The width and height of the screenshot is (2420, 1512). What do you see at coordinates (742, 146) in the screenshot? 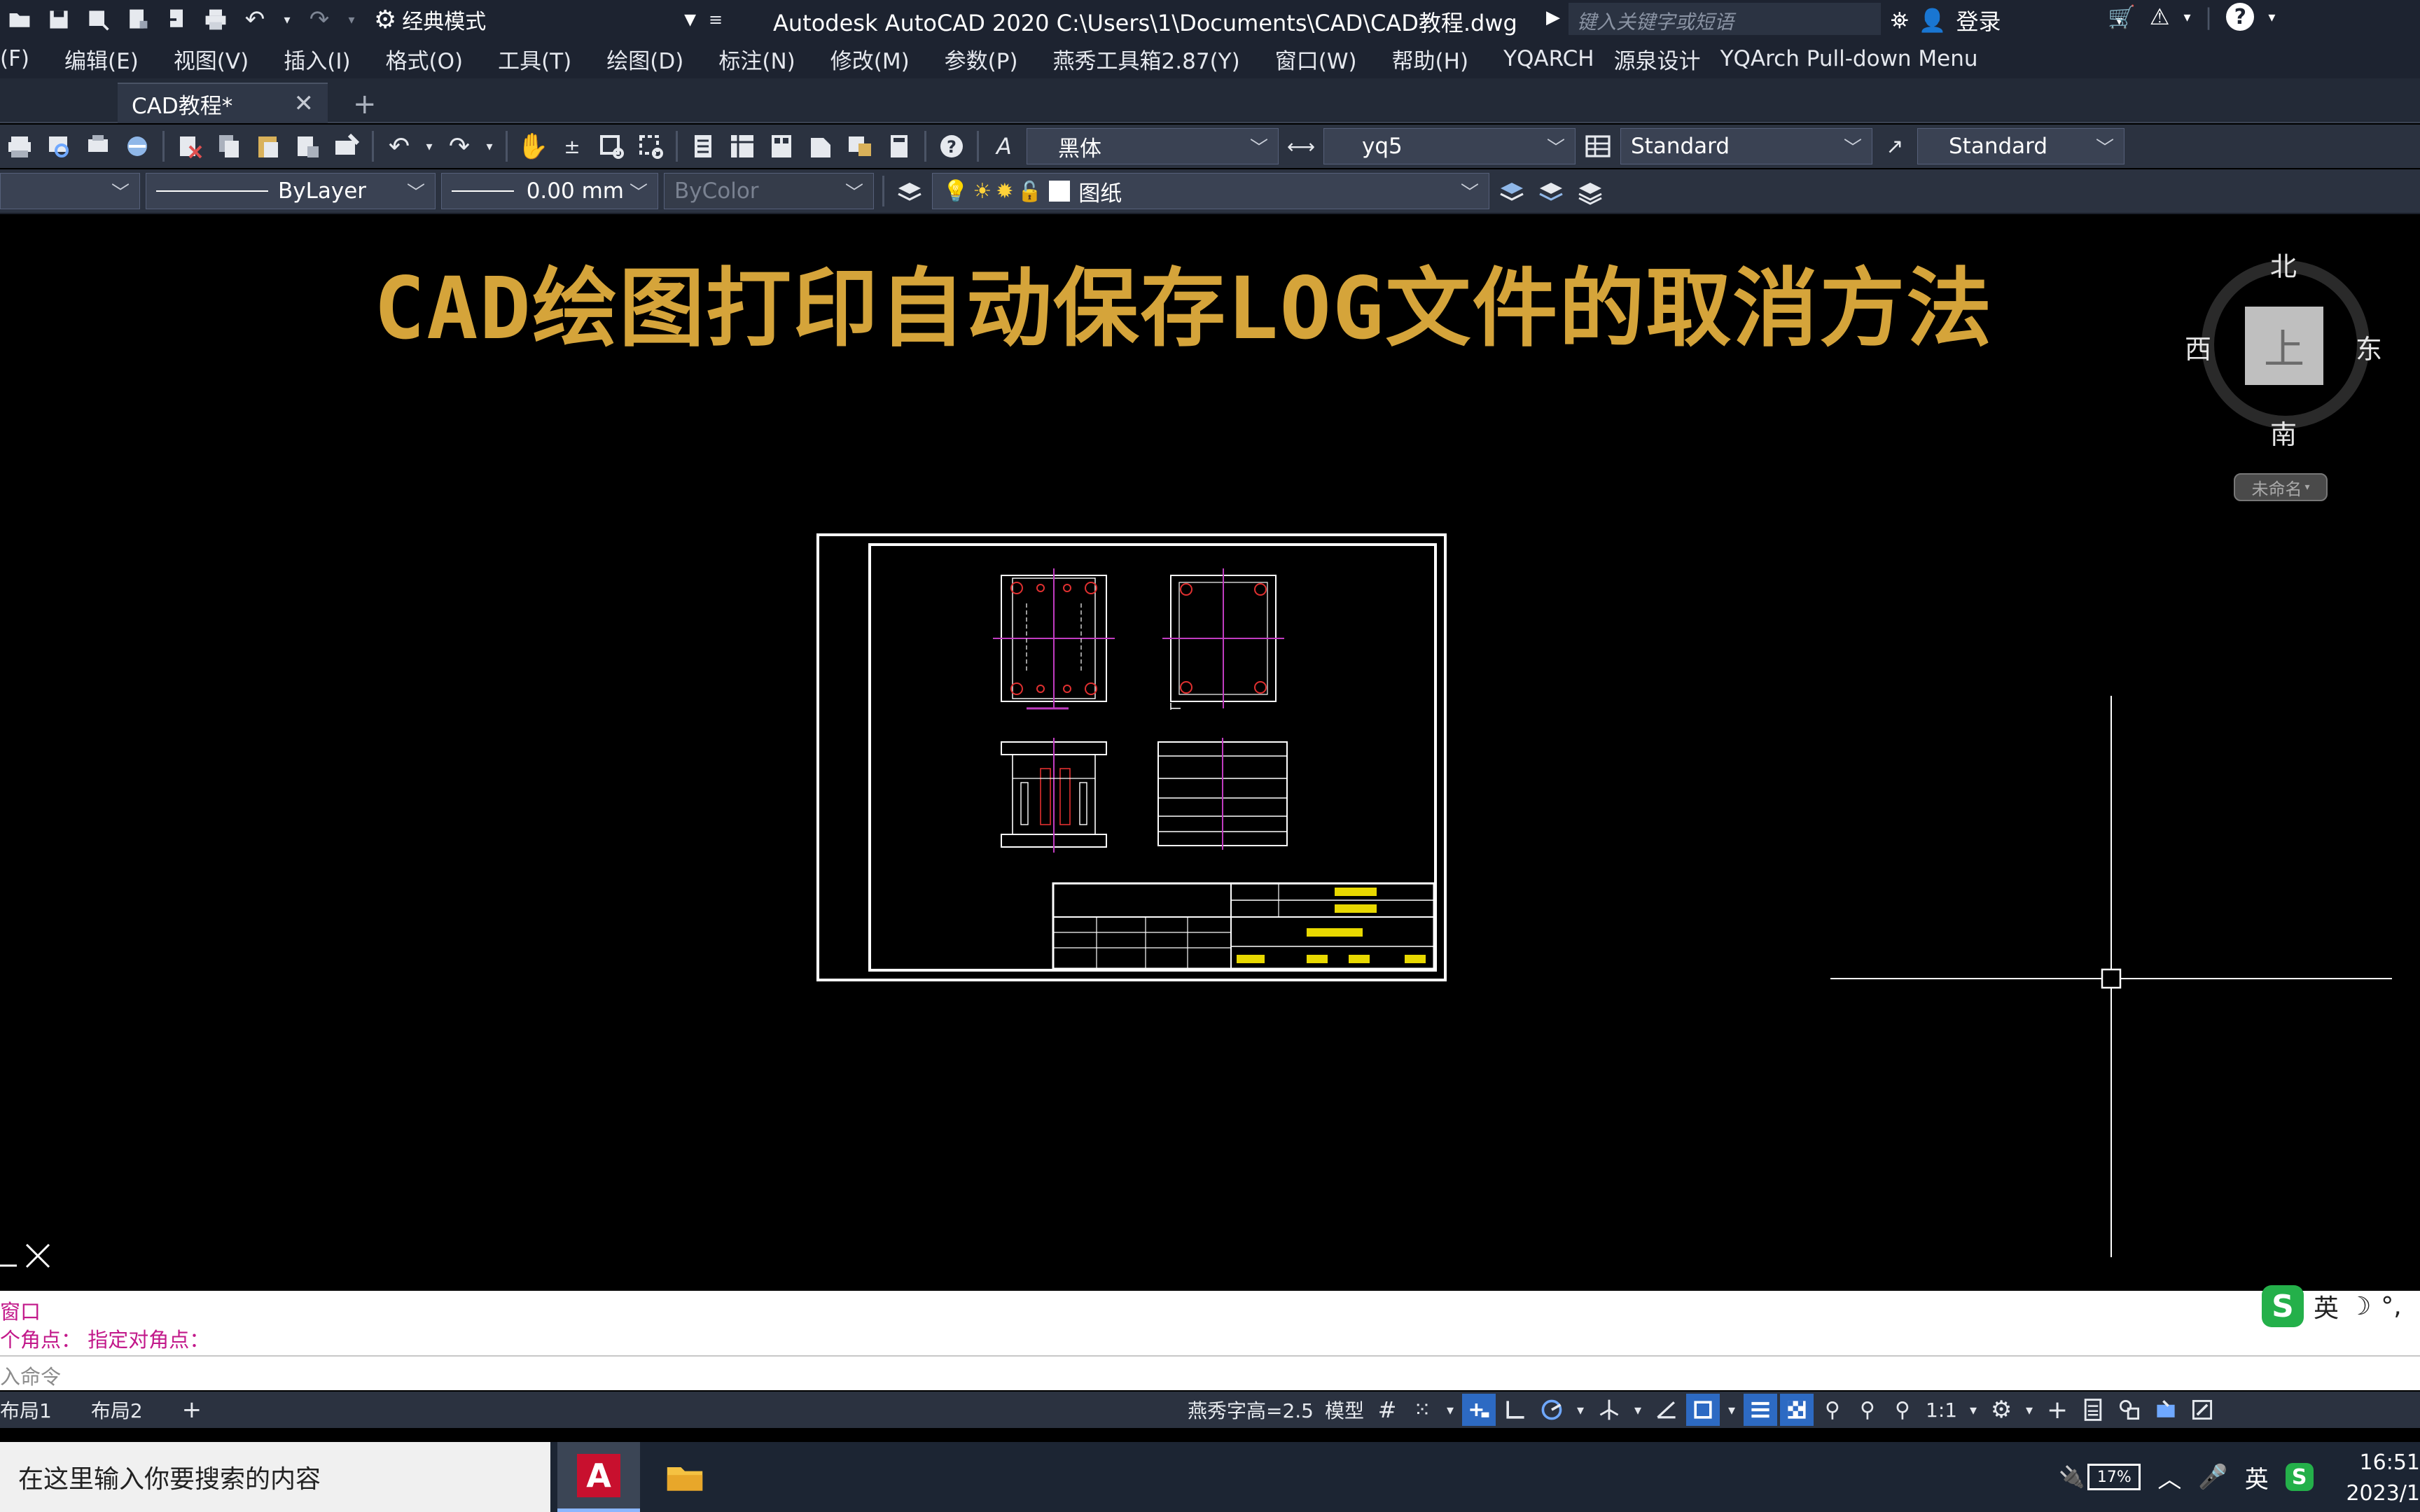
I see `design-center-icon` at bounding box center [742, 146].